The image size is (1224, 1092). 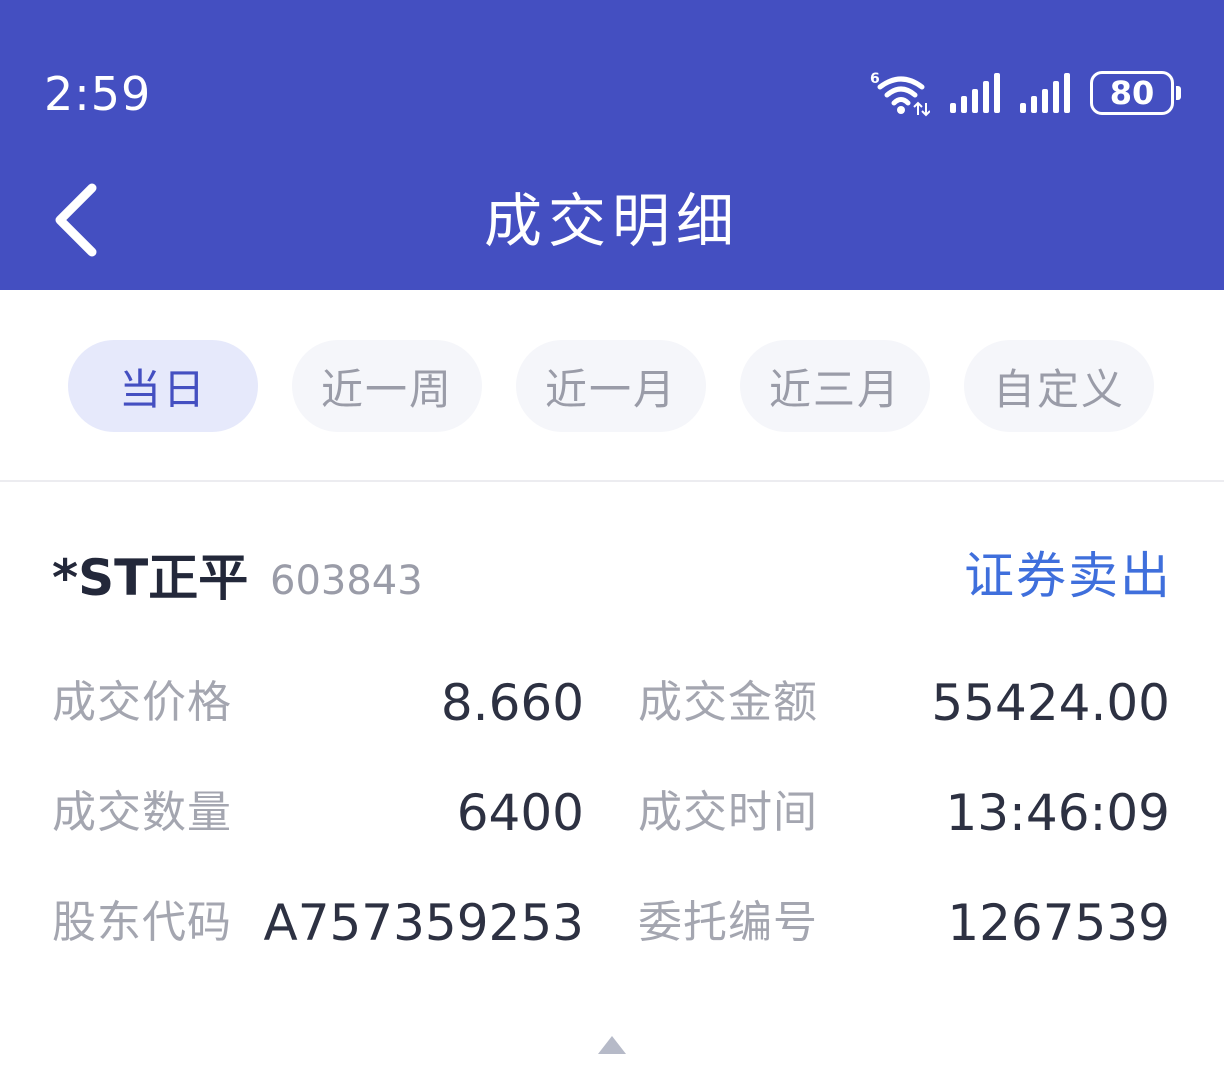 I want to click on wifi-badge: 6, so click(x=875, y=79).